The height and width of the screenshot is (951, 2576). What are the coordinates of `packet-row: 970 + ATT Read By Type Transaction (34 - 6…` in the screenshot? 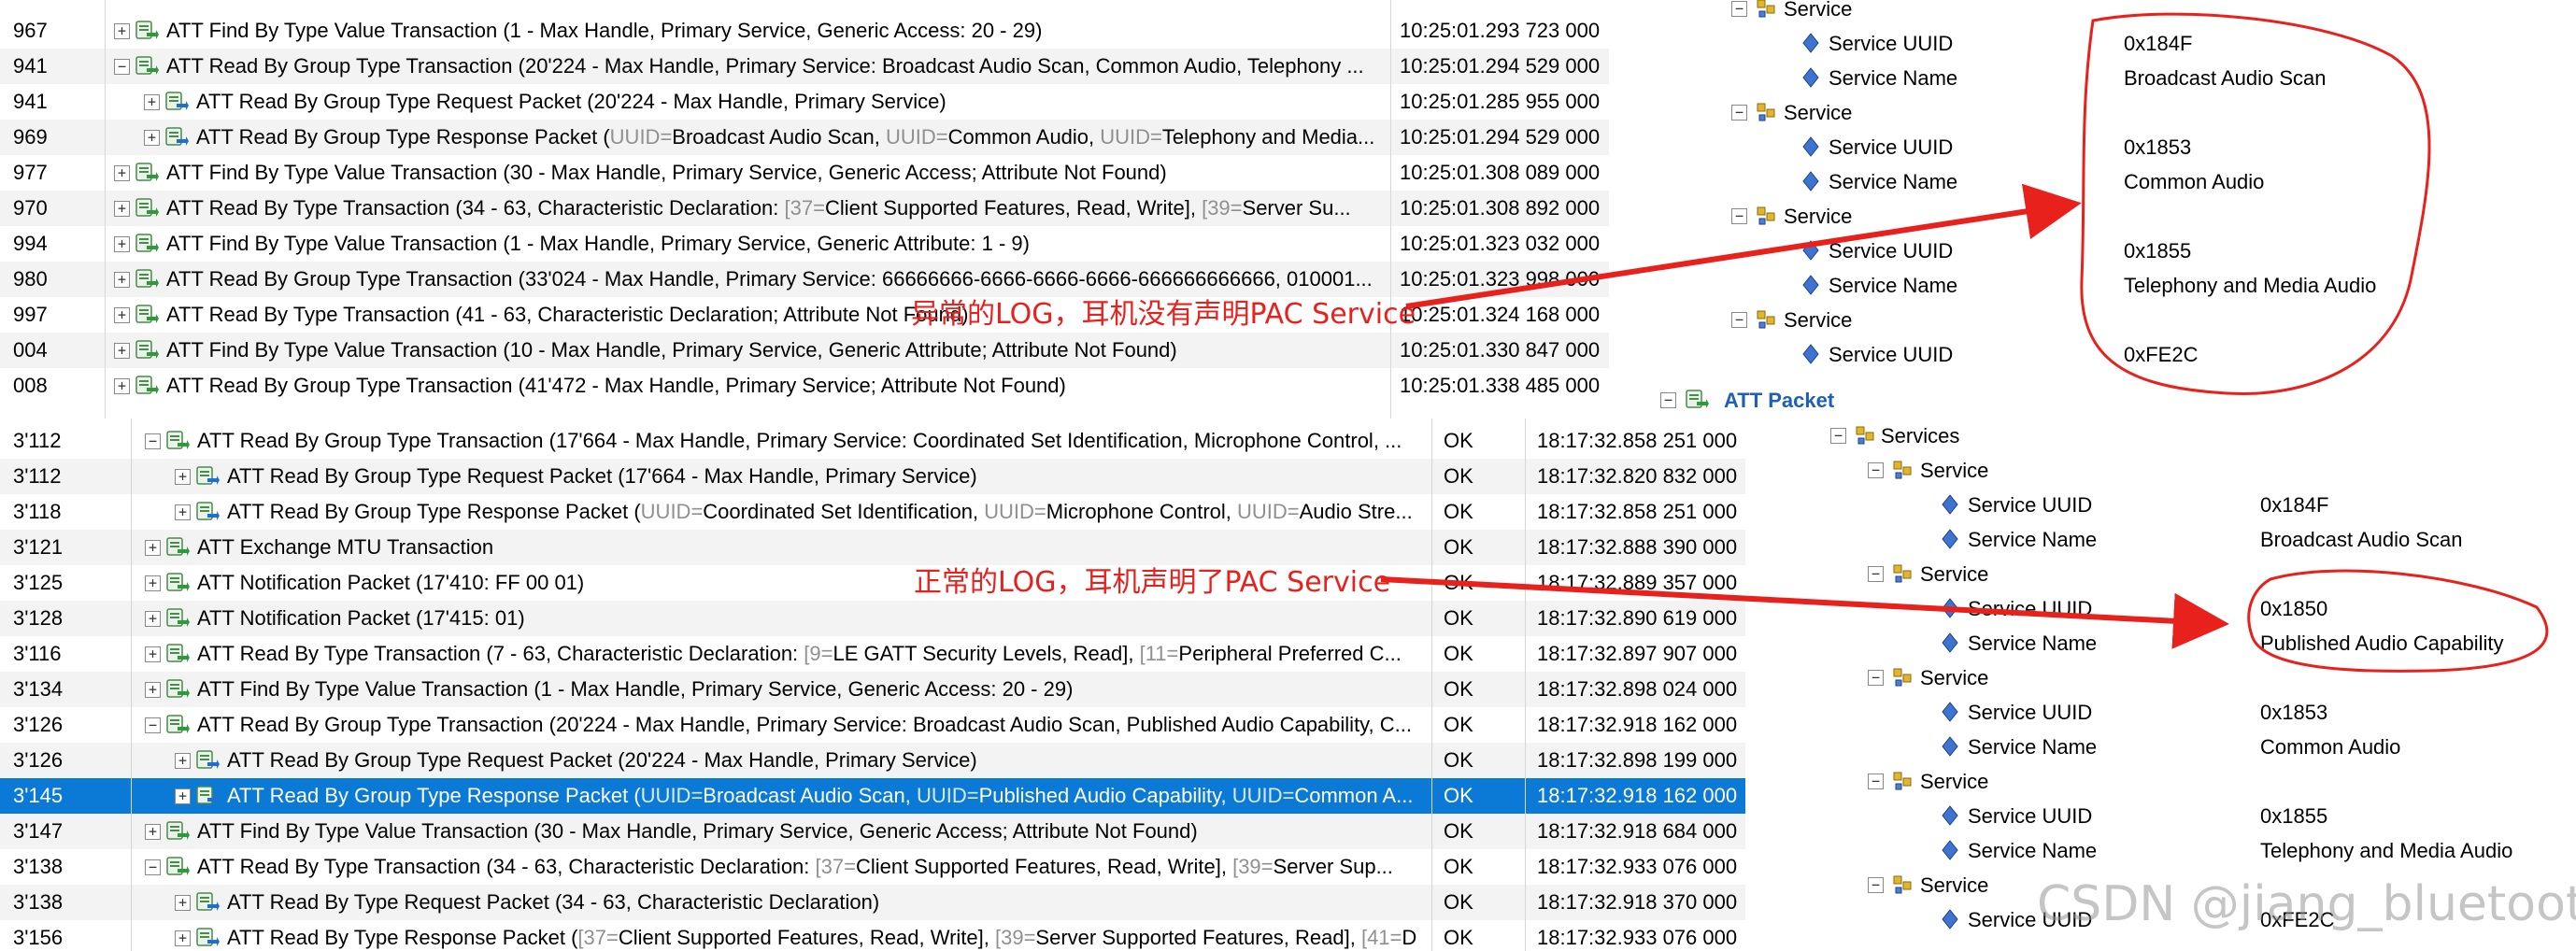 It's located at (805, 208).